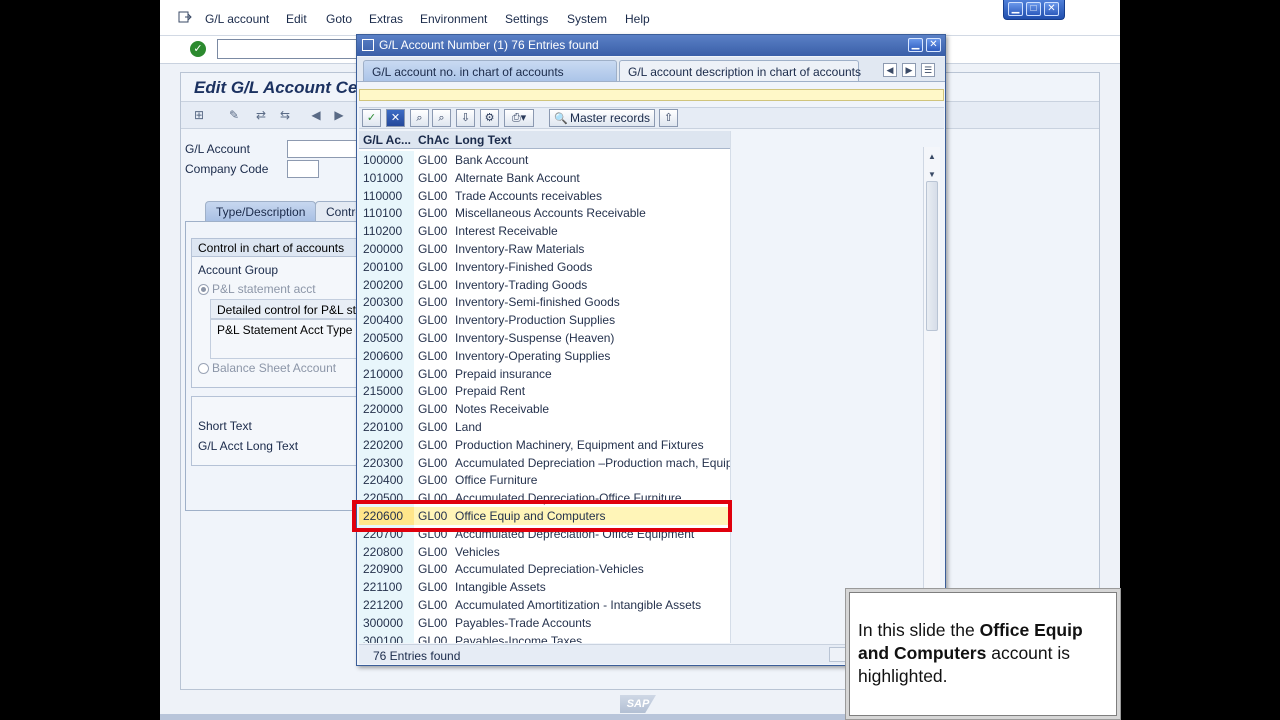 Image resolution: width=1280 pixels, height=720 pixels. I want to click on sort-icon: ⇩, so click(465, 118).